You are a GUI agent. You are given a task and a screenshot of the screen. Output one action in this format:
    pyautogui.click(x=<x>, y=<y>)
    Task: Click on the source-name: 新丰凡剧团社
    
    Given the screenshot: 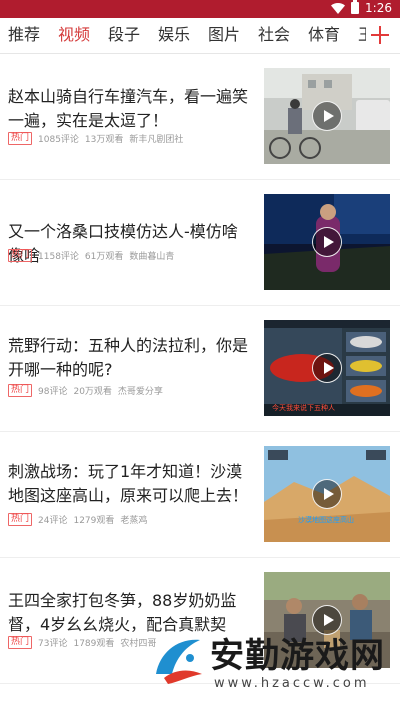 What is the action you would take?
    pyautogui.click(x=156, y=138)
    